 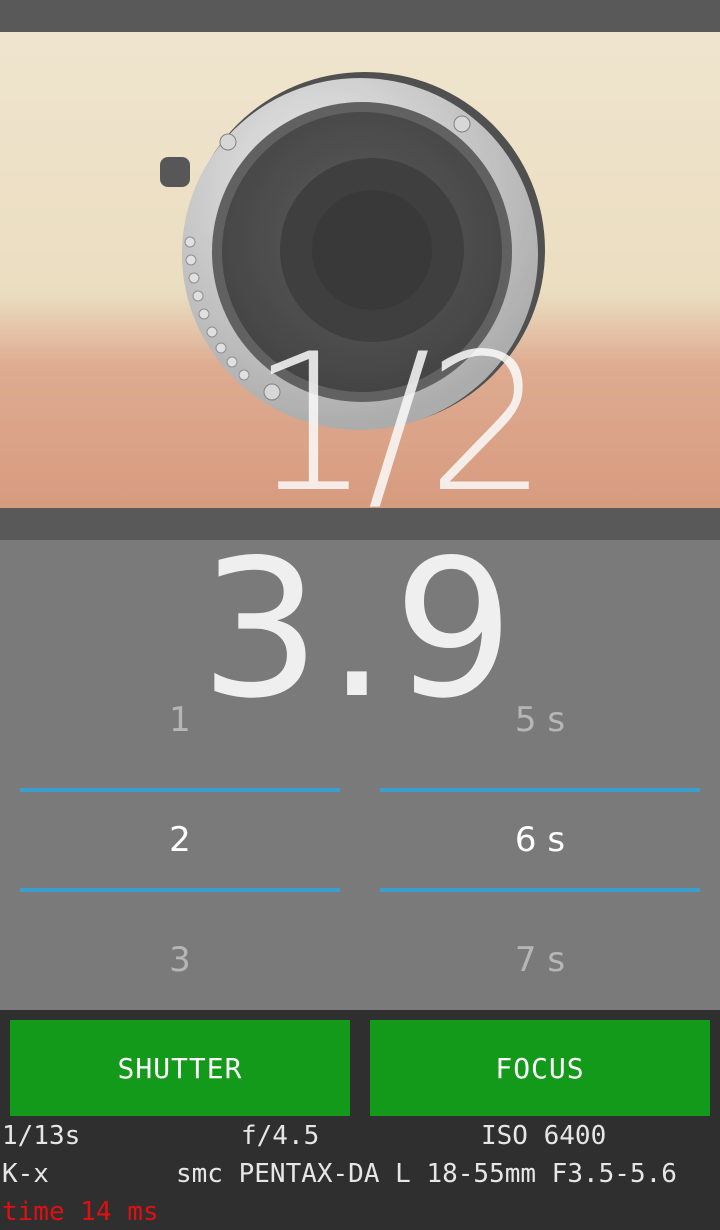 I want to click on number-picker-left: 1 2 3, so click(x=180, y=830).